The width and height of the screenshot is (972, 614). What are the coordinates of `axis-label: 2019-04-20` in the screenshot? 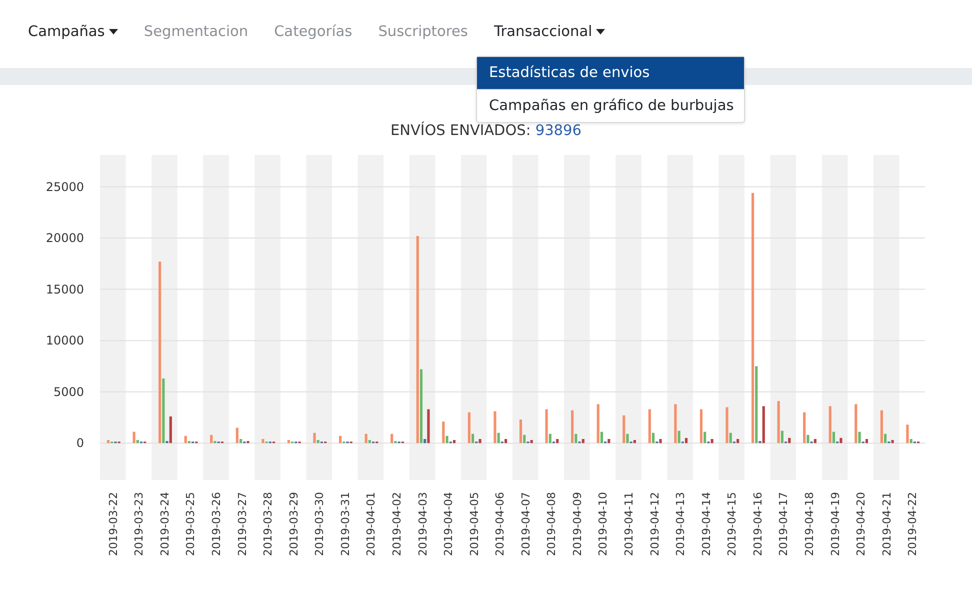 It's located at (861, 524).